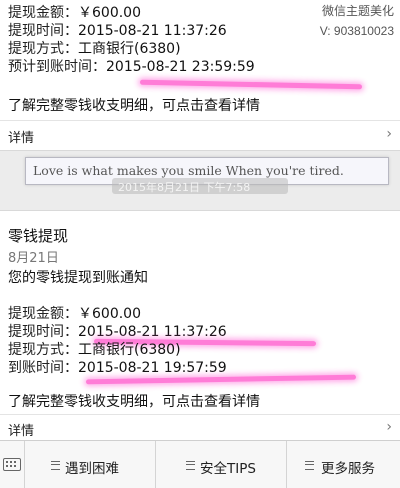  Describe the element at coordinates (348, 469) in the screenshot. I see `menu-item-label: 更多服务` at that location.